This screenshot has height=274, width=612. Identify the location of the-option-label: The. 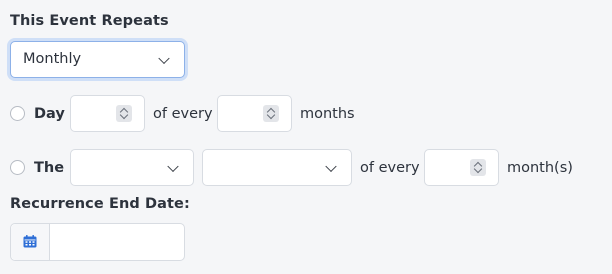
(49, 168).